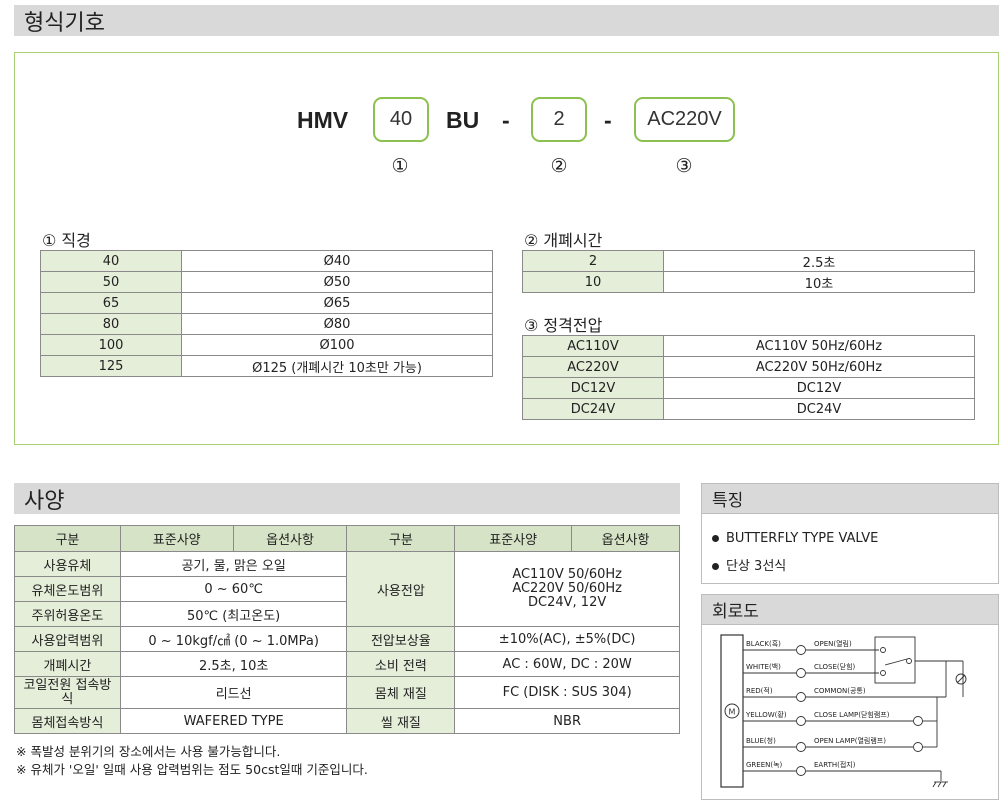 Image resolution: width=1007 pixels, height=810 pixels. What do you see at coordinates (401, 692) in the screenshot?
I see `cell: 몸체 재질` at bounding box center [401, 692].